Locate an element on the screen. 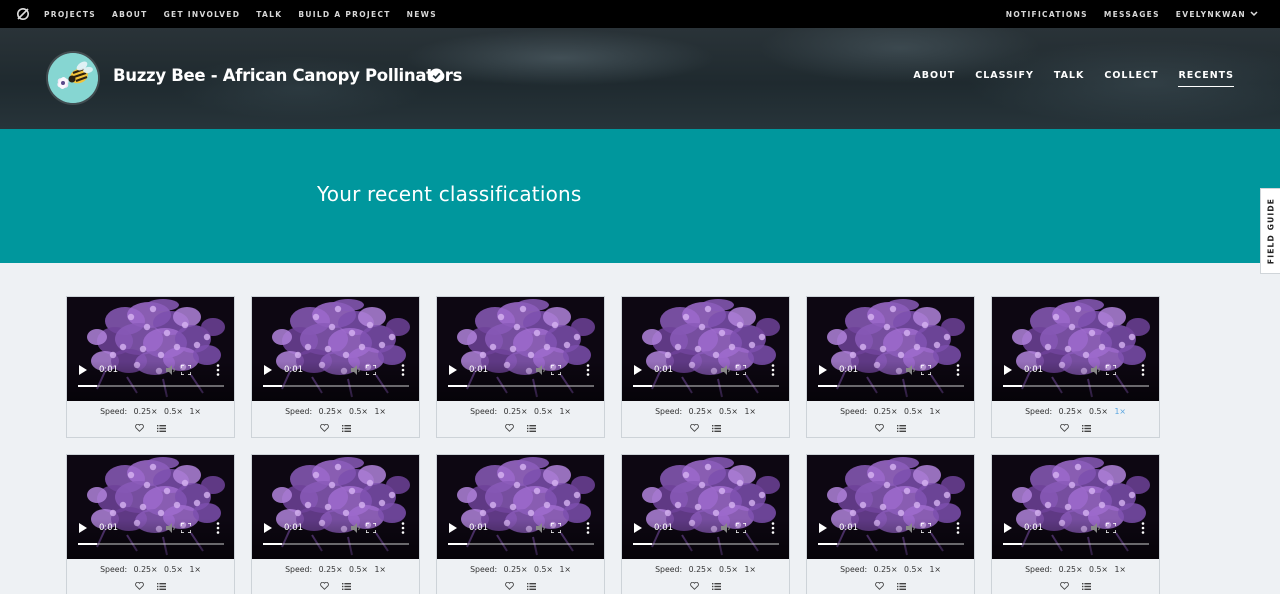 This screenshot has width=1280, height=594. site-nav-projects: PROJECTS is located at coordinates (70, 14).